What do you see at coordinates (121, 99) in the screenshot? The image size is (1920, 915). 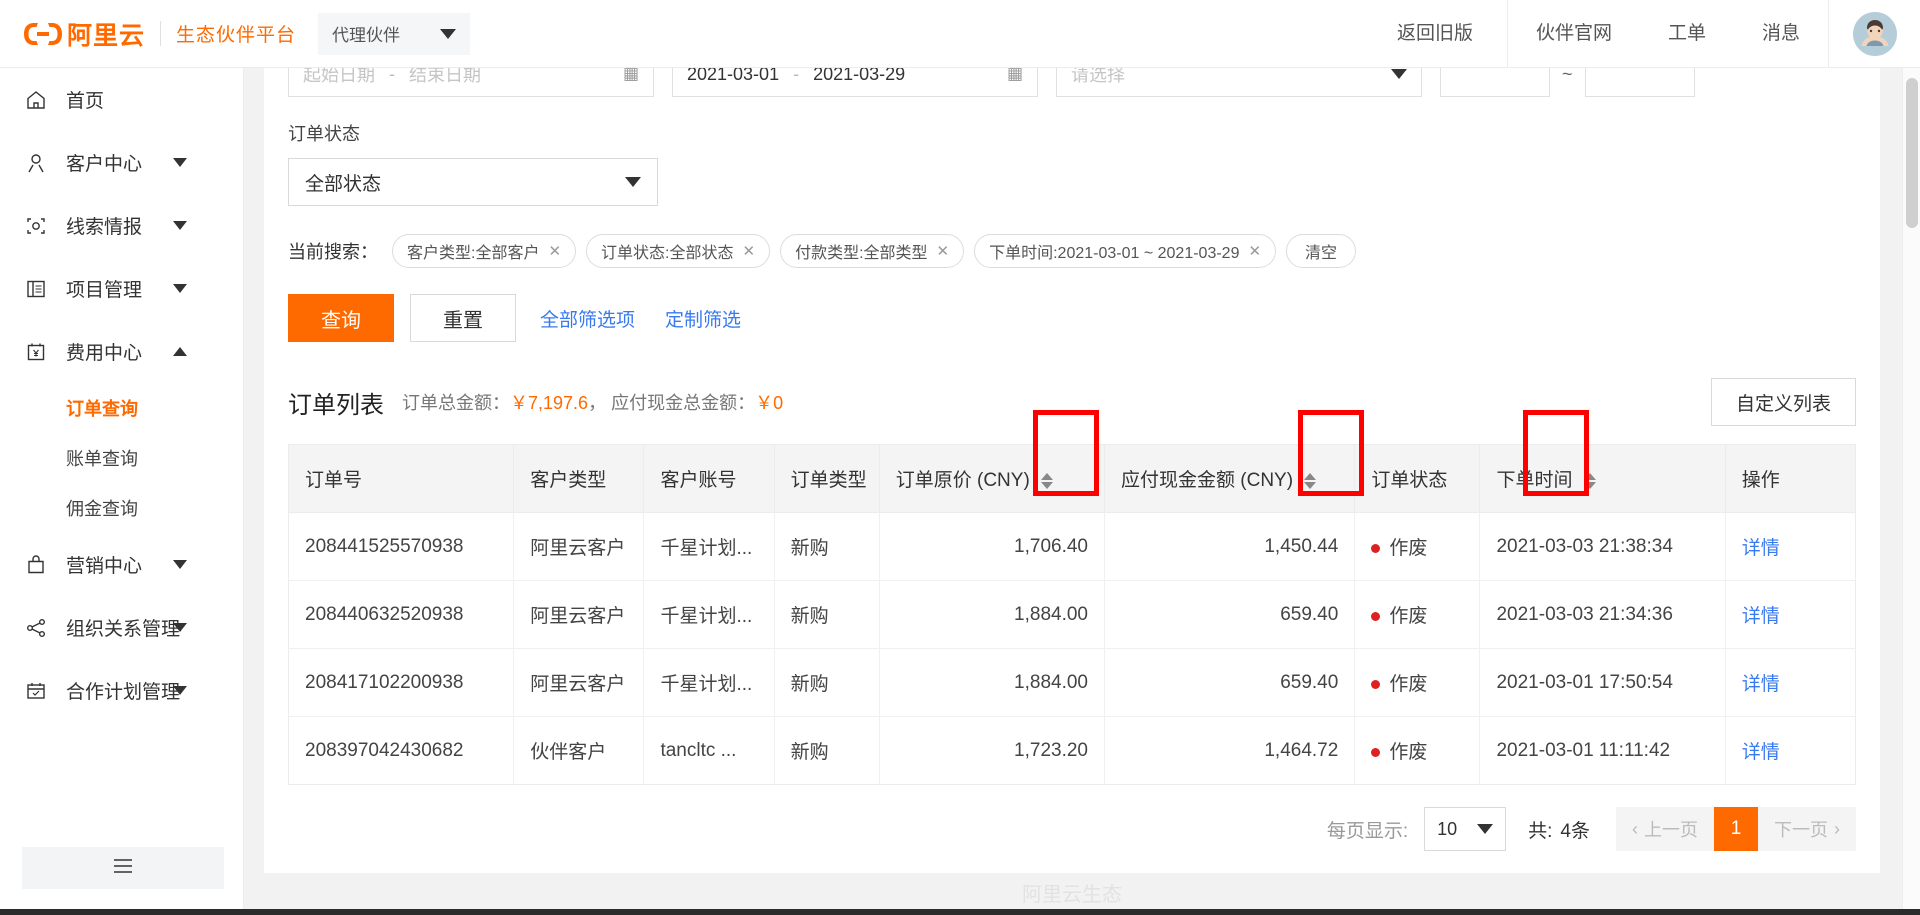 I see `sidebar-item-home: 首页` at bounding box center [121, 99].